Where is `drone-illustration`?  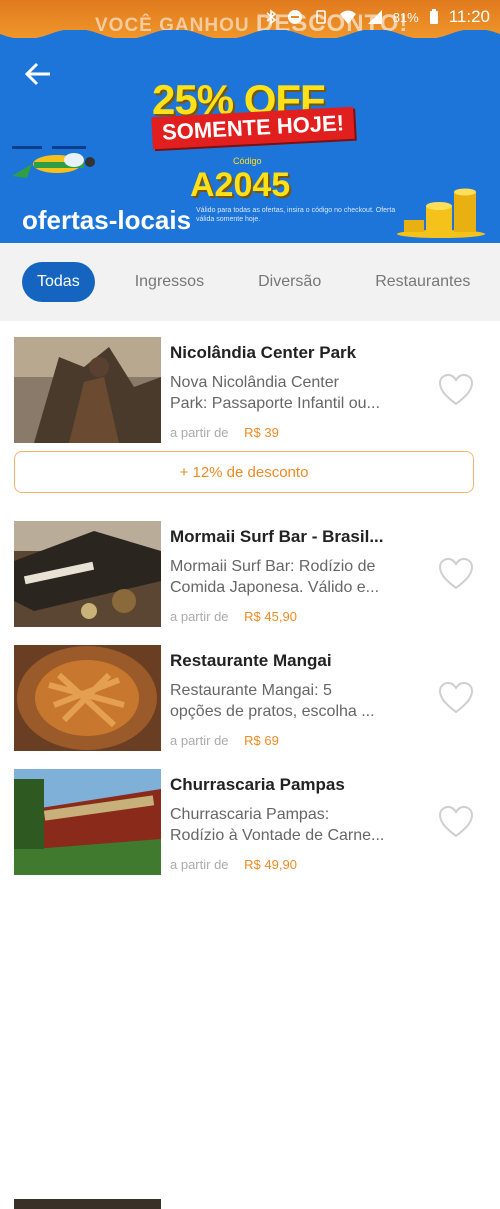
drone-illustration is located at coordinates (53, 162).